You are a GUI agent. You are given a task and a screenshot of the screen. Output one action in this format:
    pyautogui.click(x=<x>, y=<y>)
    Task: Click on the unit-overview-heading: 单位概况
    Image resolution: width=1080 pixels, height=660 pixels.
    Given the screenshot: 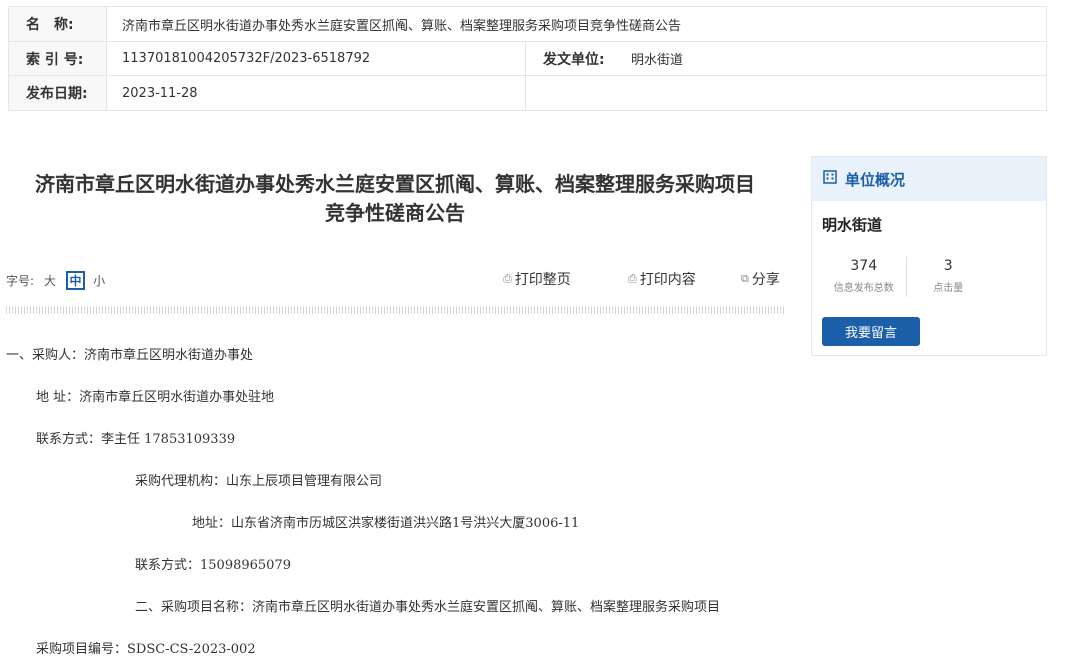 What is the action you would take?
    pyautogui.click(x=875, y=179)
    